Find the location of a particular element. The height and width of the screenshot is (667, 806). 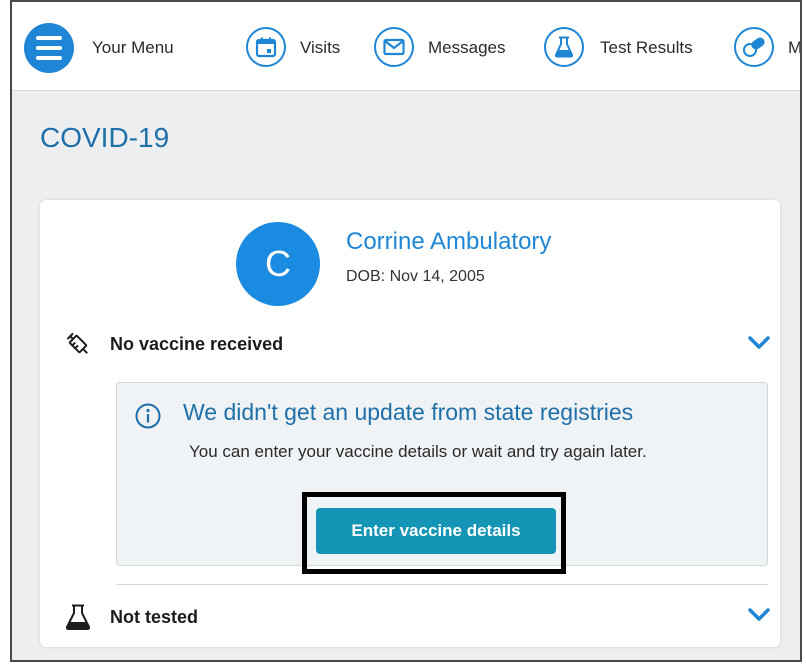

nav-your-menu: Your Menu is located at coordinates (133, 48).